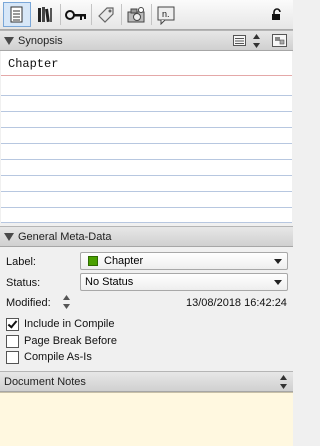 This screenshot has width=320, height=446. I want to click on synopsis-card-text: Chapter, so click(33, 64).